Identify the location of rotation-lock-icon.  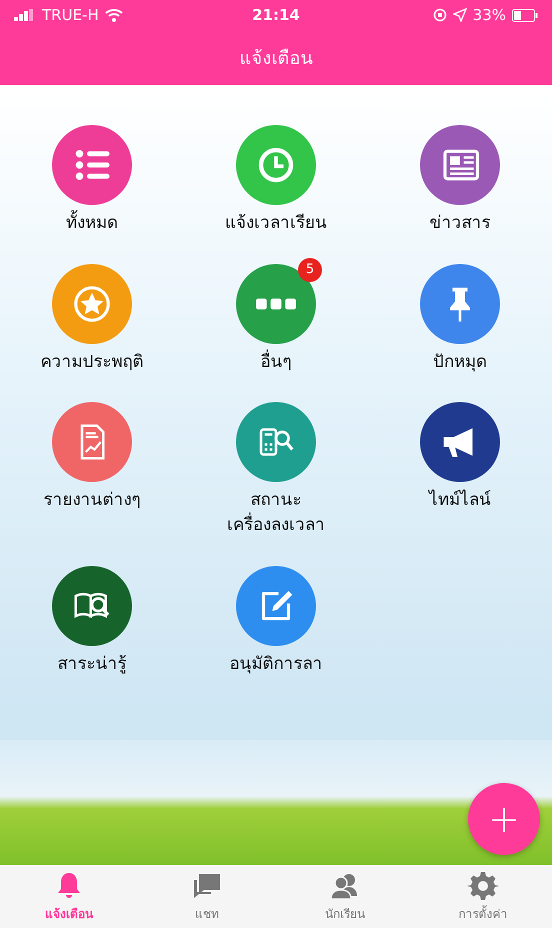
(439, 15).